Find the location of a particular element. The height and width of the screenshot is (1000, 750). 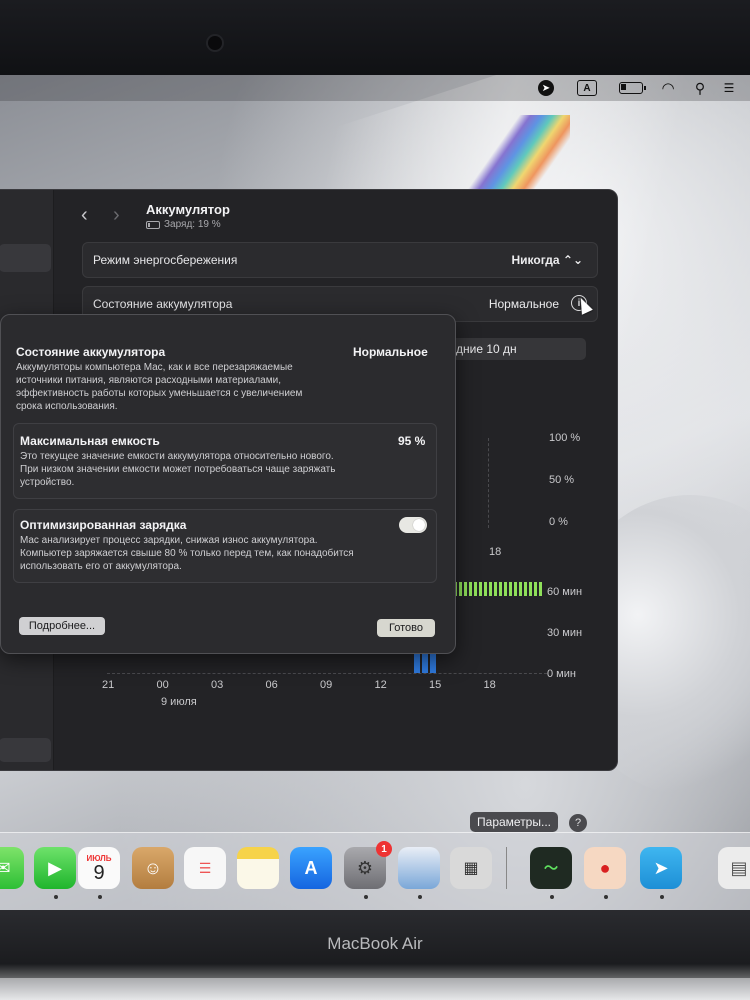

charge-status: Заряд: 19 % is located at coordinates (183, 224).